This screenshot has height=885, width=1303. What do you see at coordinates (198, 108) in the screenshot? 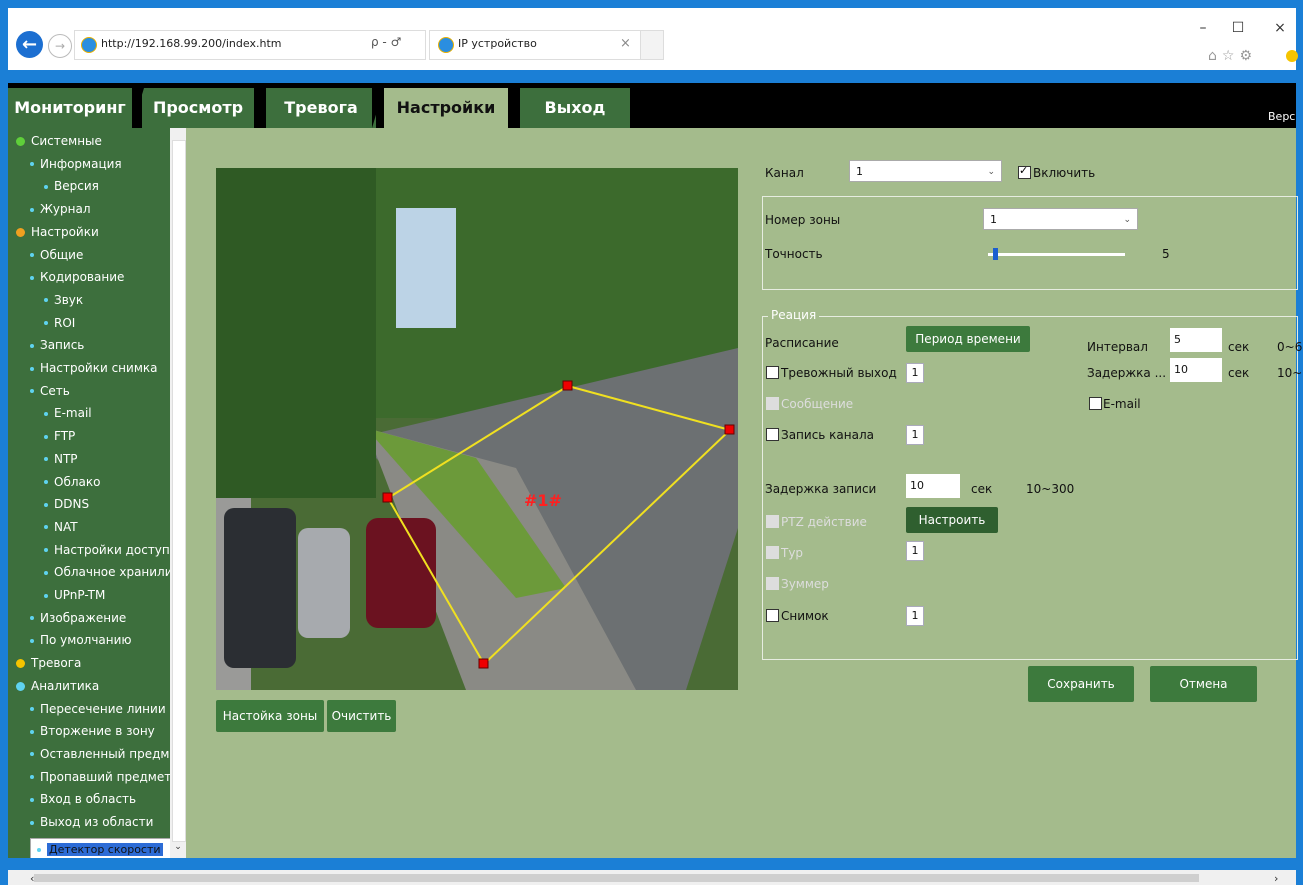
I see `tab-playback: Просмотр` at bounding box center [198, 108].